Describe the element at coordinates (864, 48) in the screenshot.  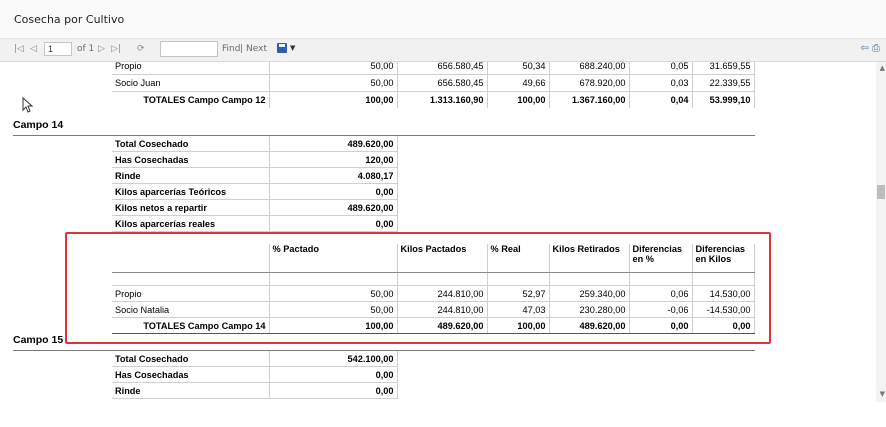
I see `back-icon: ⇦` at that location.